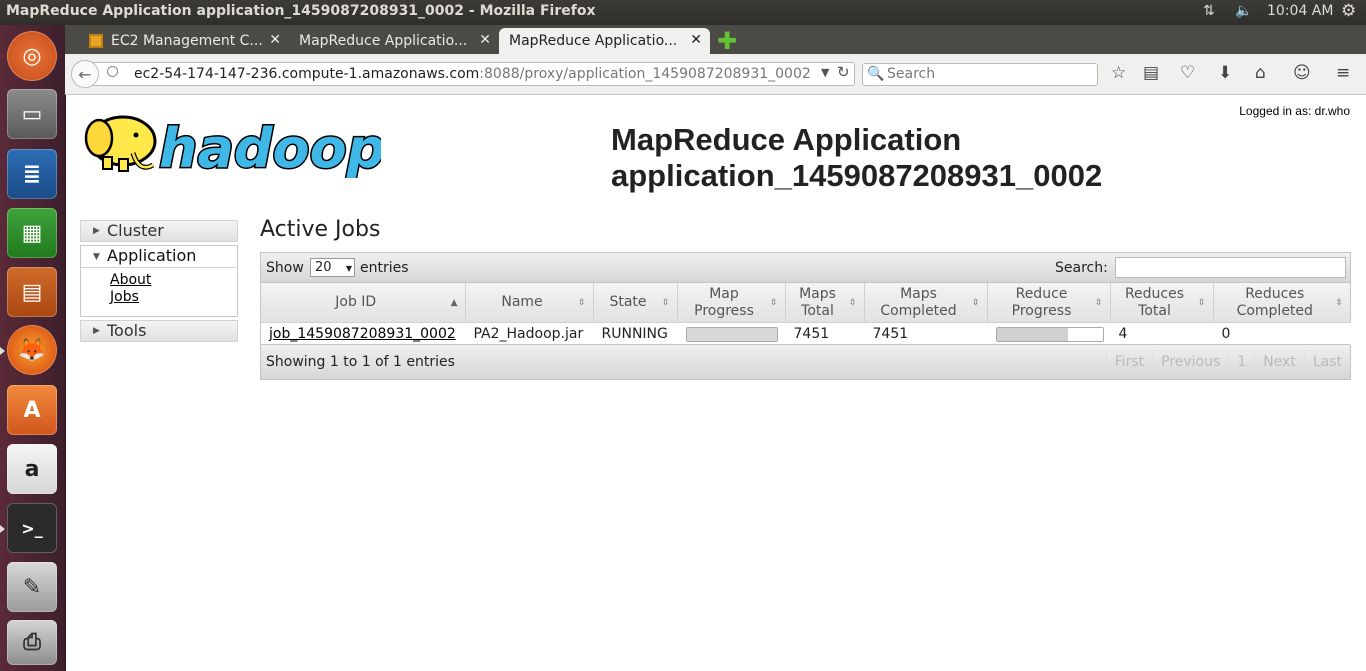  I want to click on url-dropdown-icon: ▼, so click(825, 72).